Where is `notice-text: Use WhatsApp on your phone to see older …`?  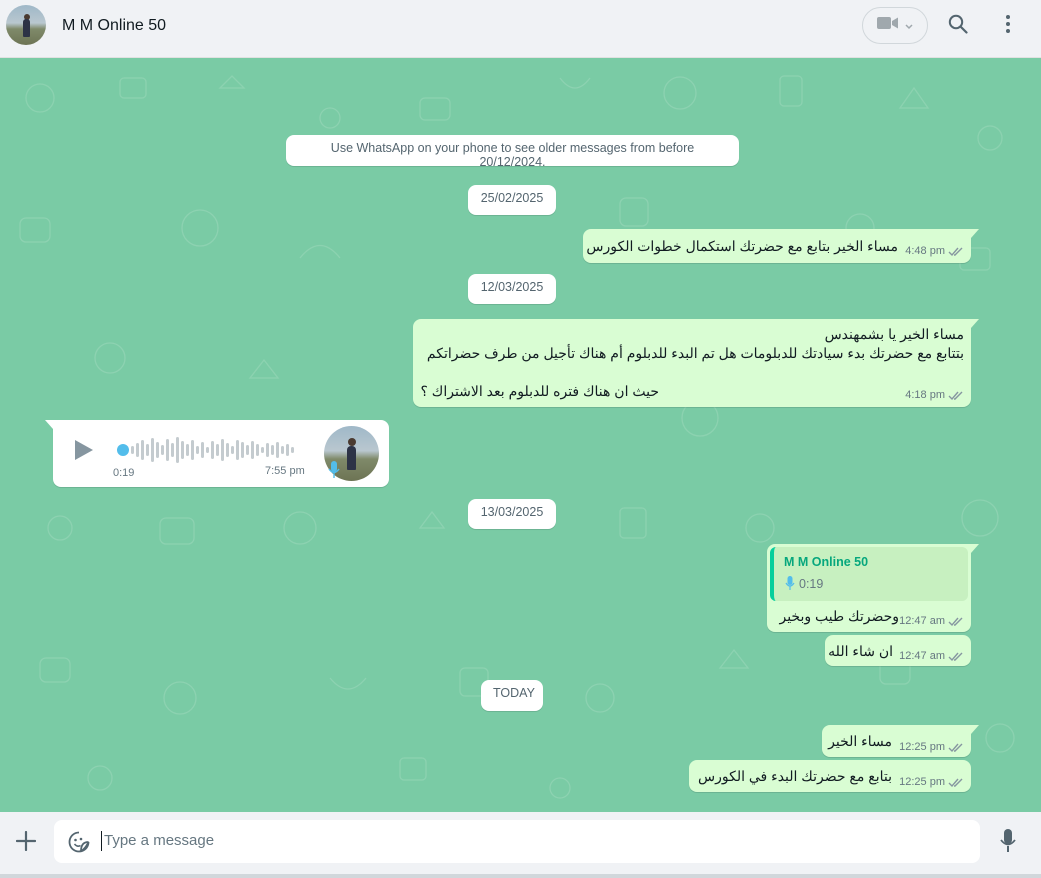 notice-text: Use WhatsApp on your phone to see older … is located at coordinates (512, 155).